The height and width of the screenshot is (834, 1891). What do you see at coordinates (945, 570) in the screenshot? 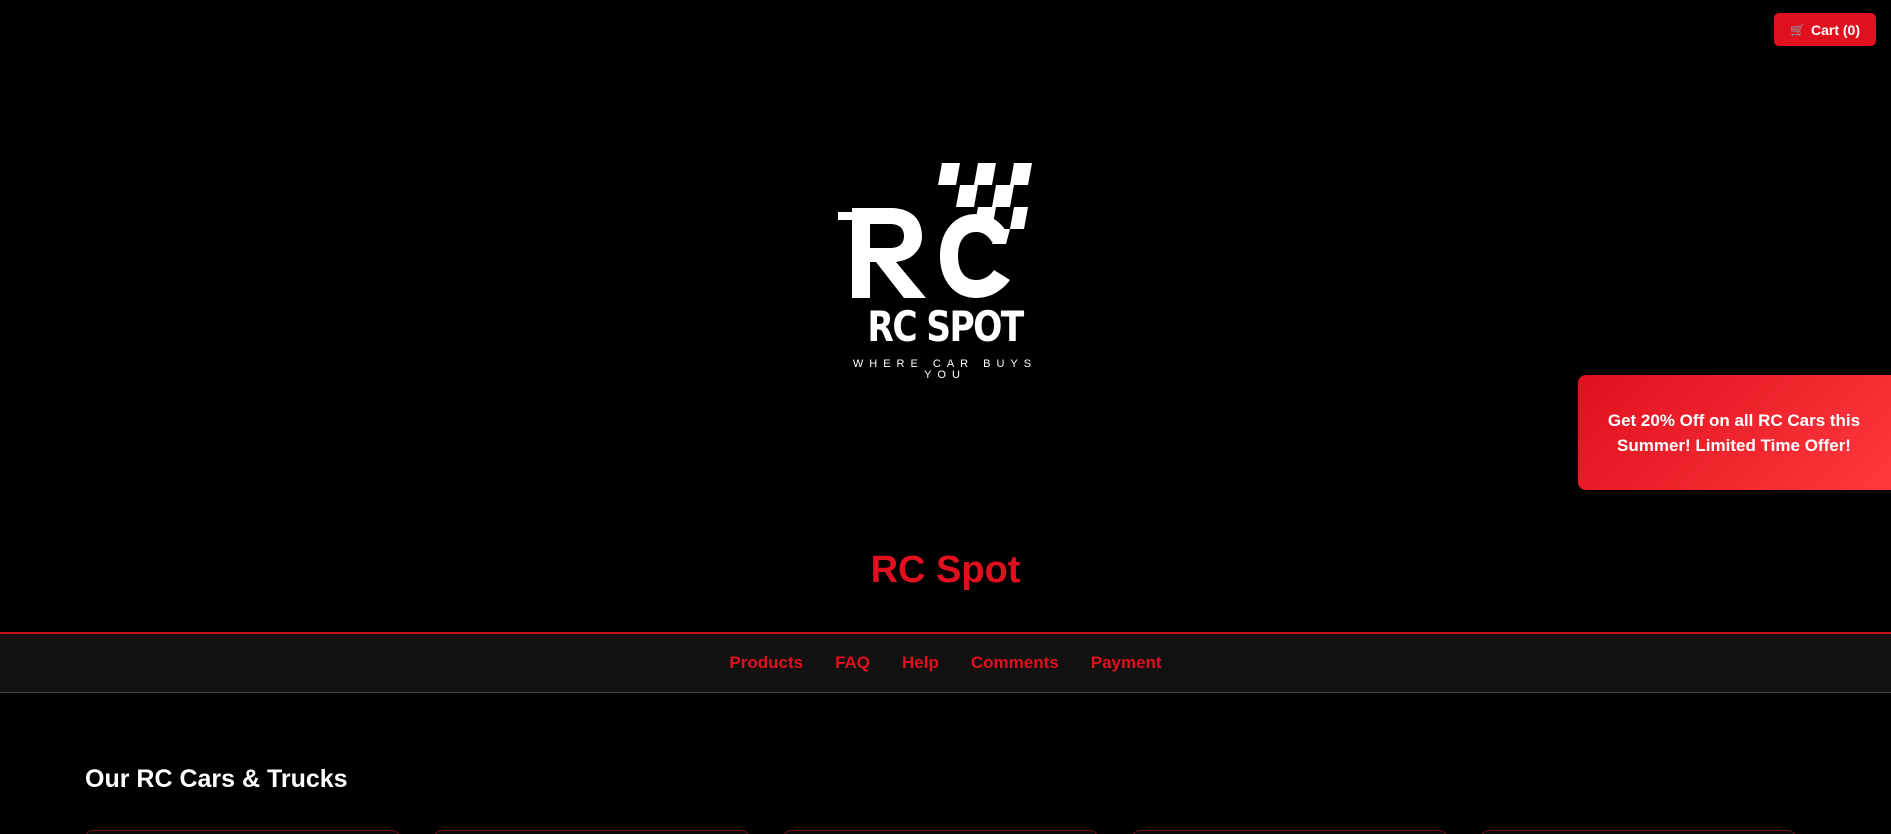
I see `site-title: RC Spot` at bounding box center [945, 570].